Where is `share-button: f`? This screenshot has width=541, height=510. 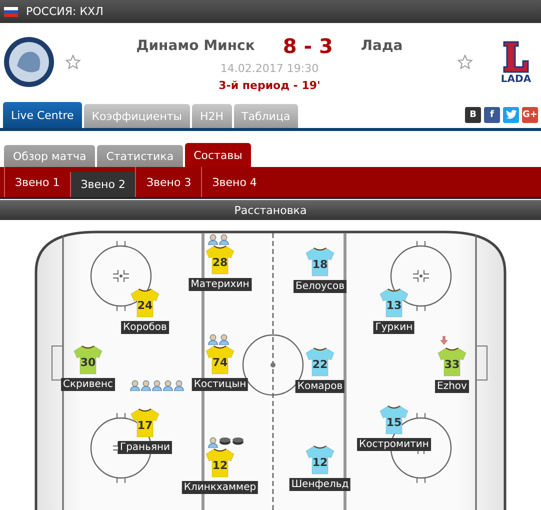
share-button: f is located at coordinates (492, 114).